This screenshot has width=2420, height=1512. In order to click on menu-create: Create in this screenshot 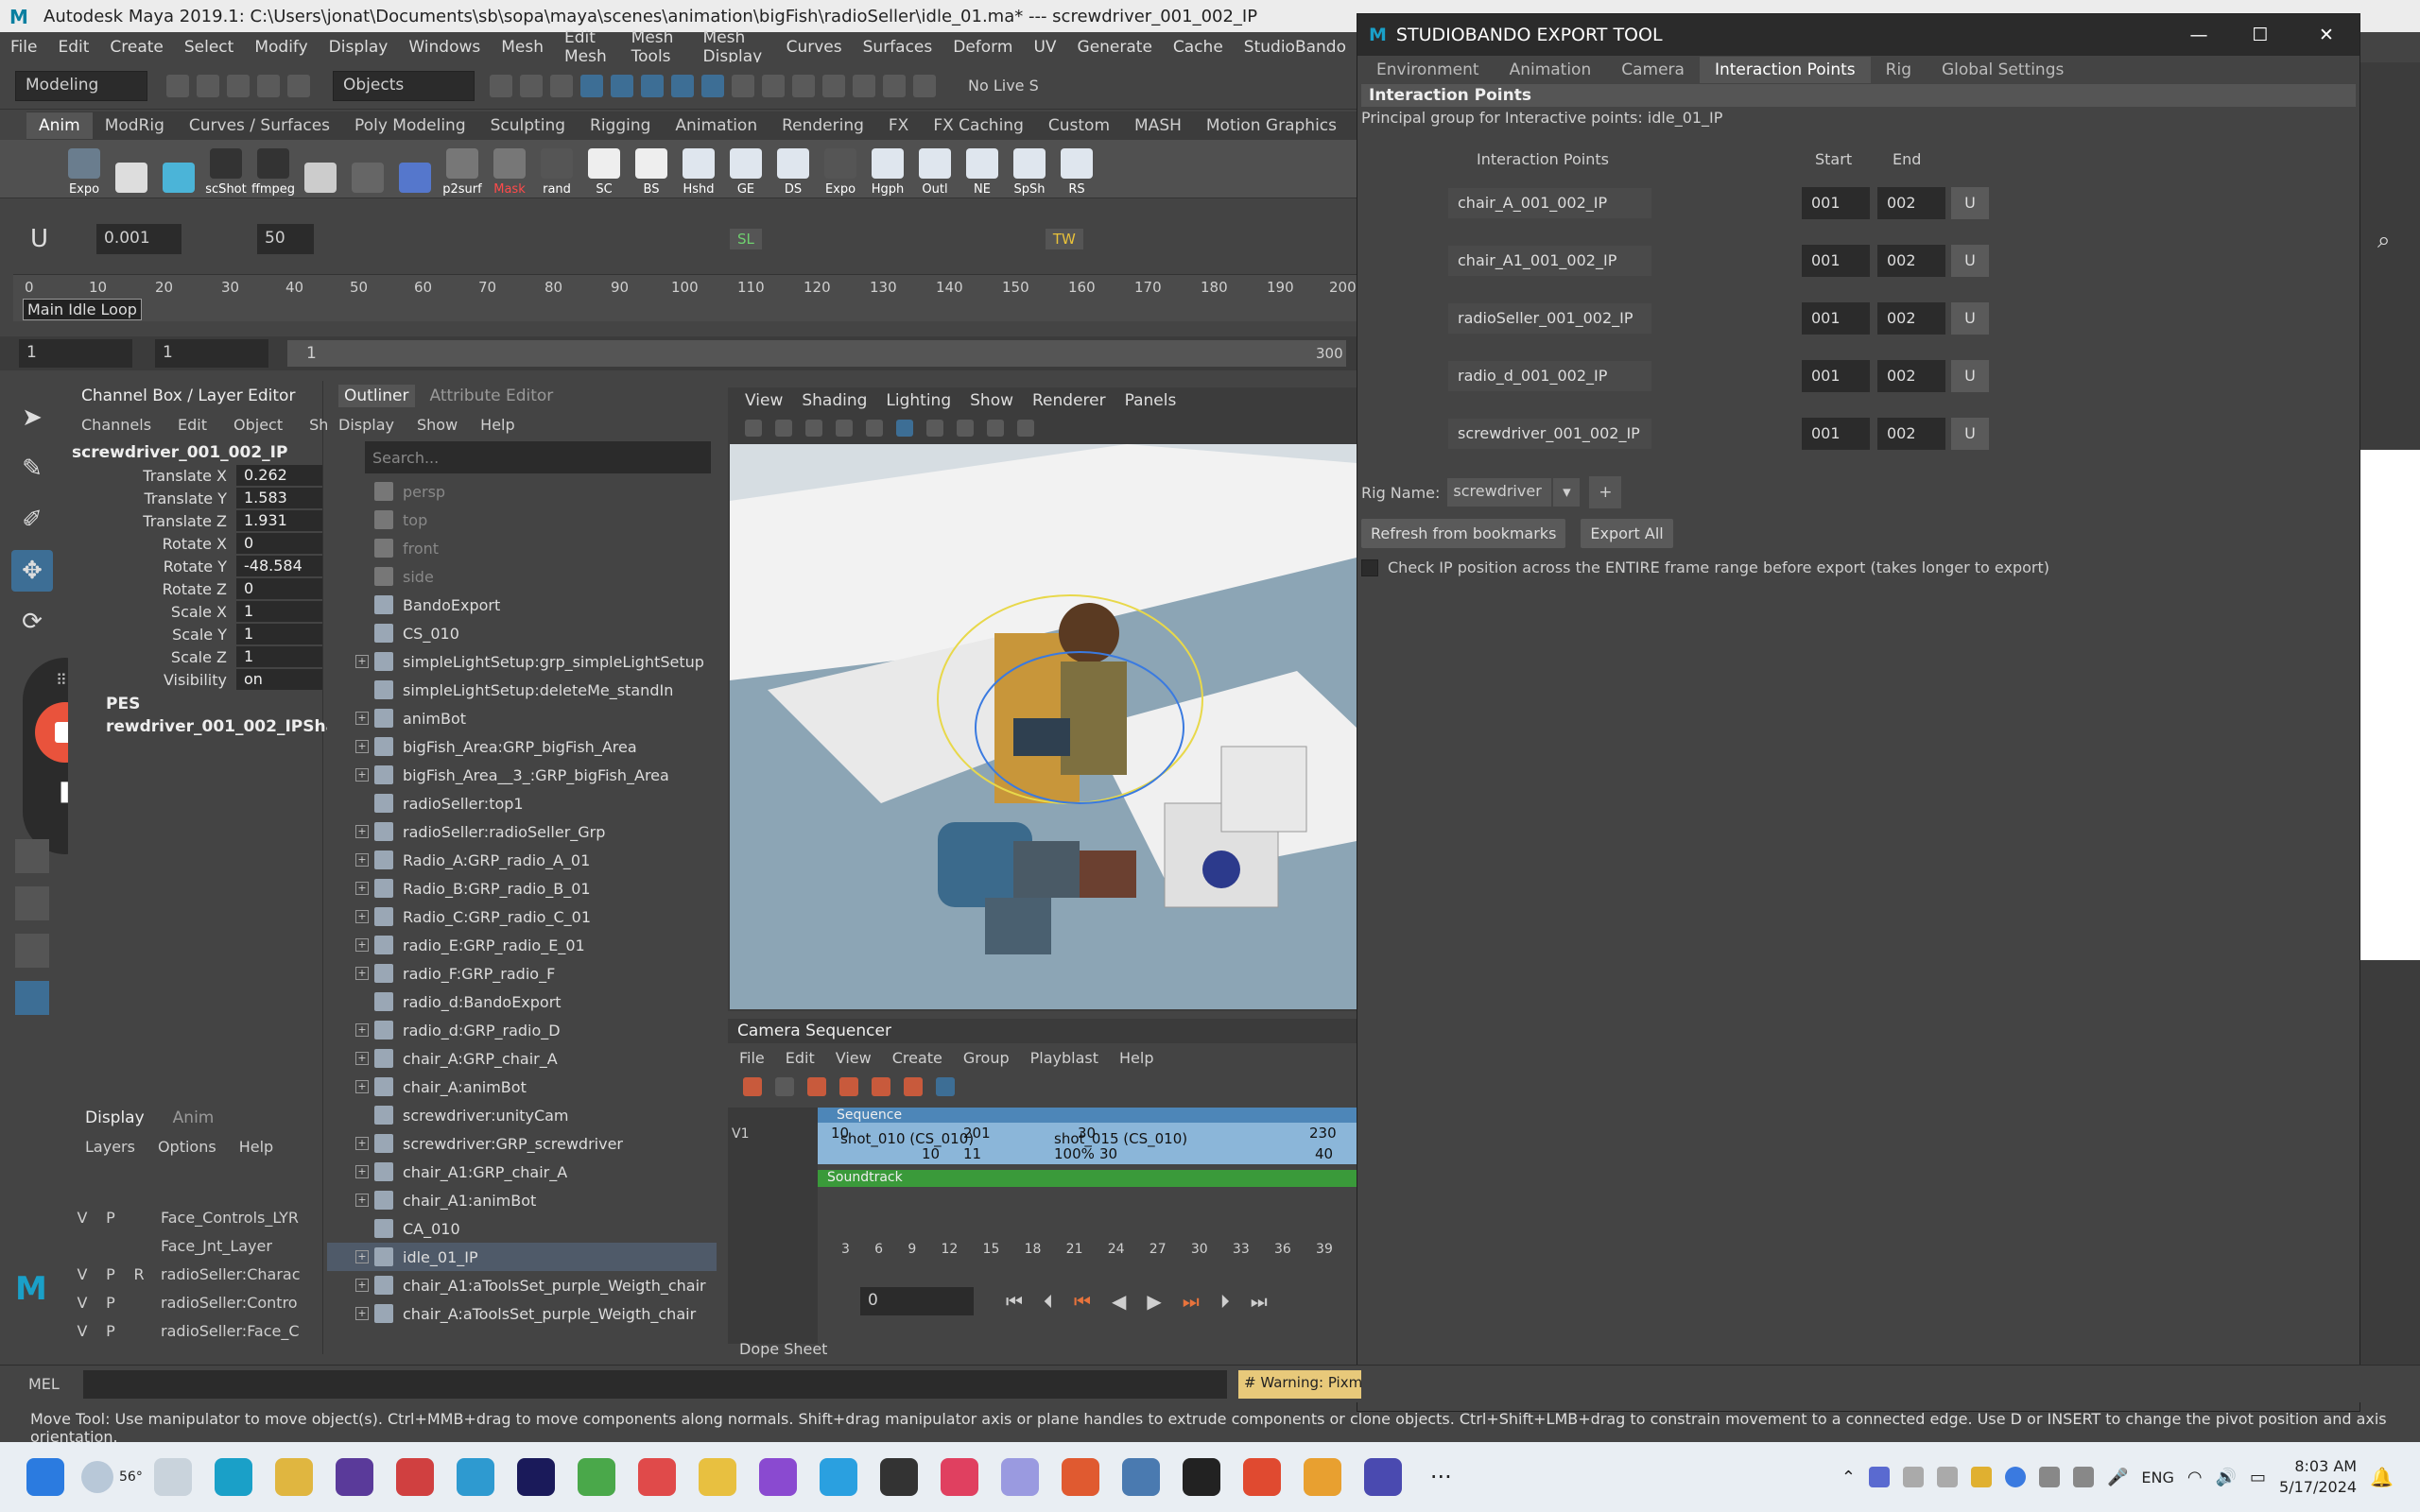, I will do `click(137, 47)`.